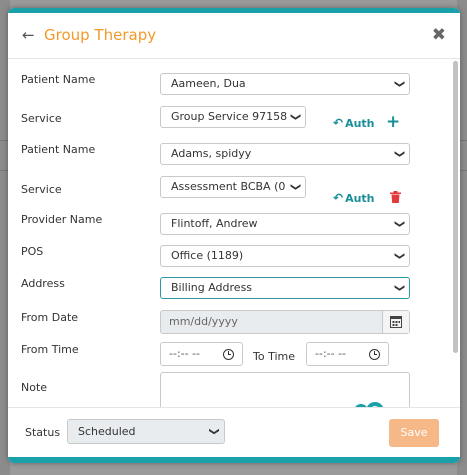  I want to click on pos-select: Office (1189) ❯, so click(285, 256).